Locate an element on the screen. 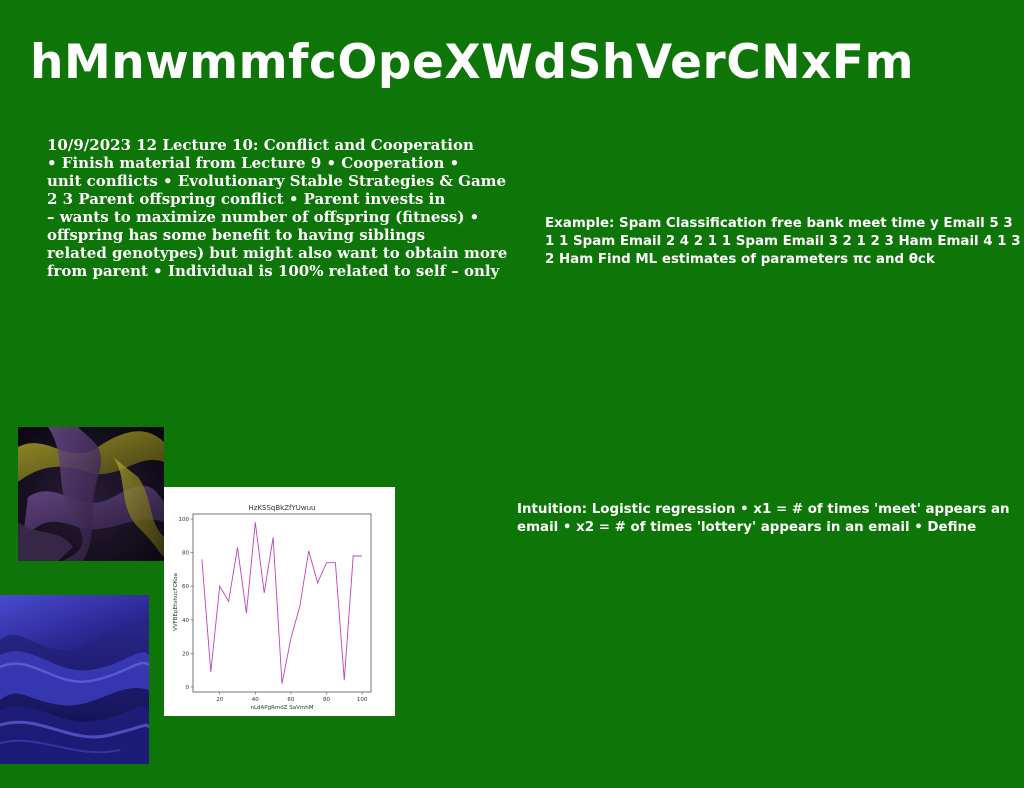 This screenshot has height=788, width=1024. x-tick-label: 40 is located at coordinates (255, 700).